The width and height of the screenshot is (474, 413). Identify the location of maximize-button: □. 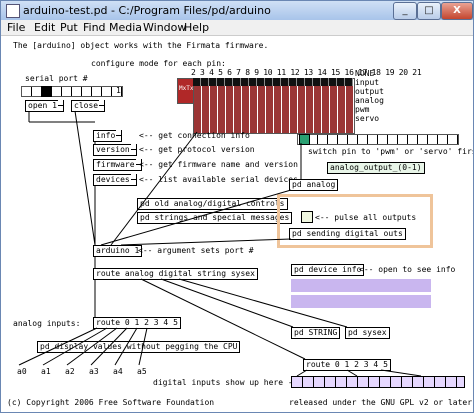
(429, 11).